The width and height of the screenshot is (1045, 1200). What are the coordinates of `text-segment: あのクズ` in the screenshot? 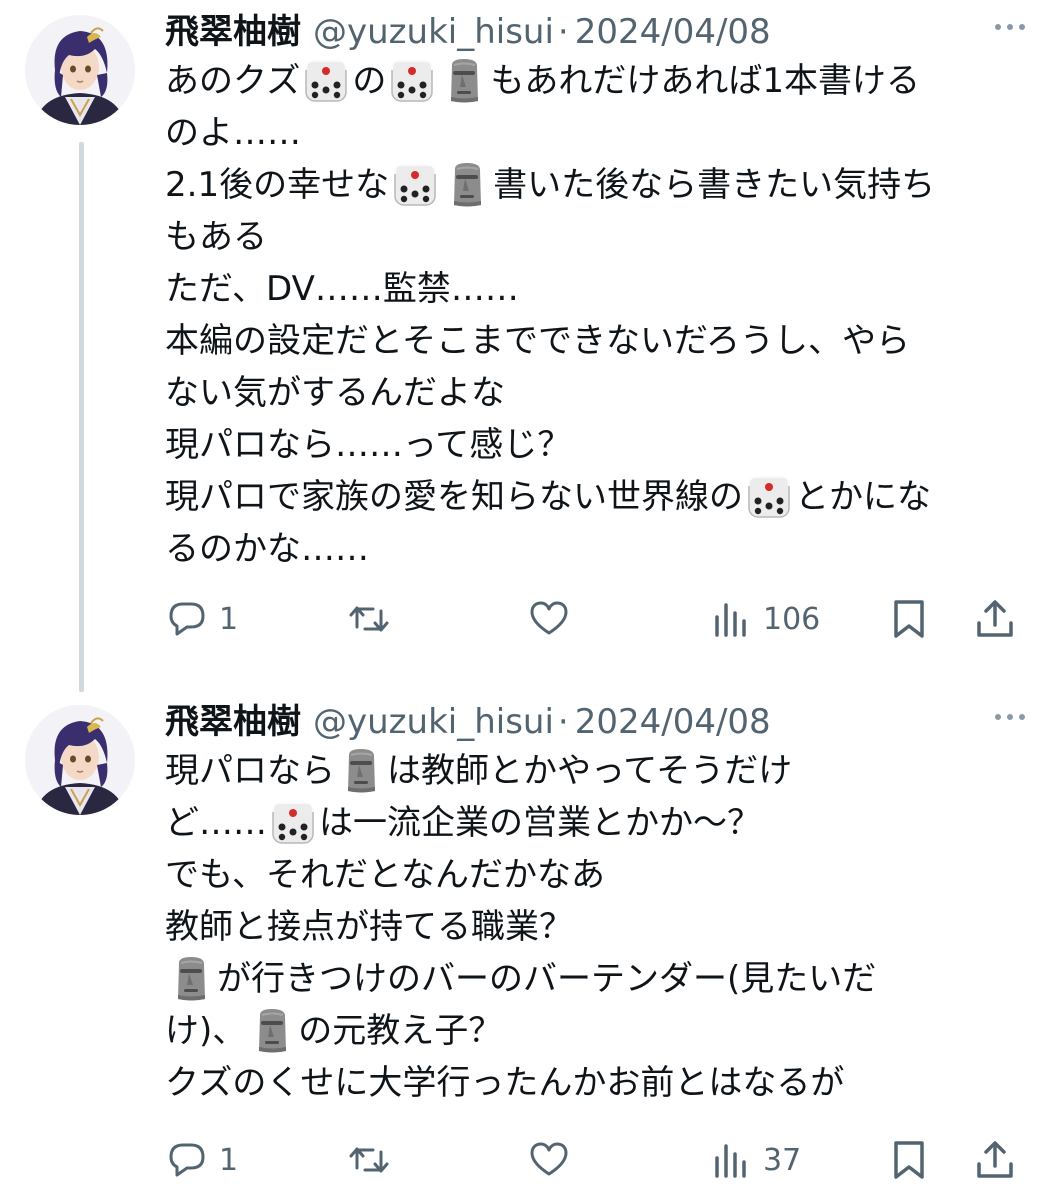 It's located at (233, 81).